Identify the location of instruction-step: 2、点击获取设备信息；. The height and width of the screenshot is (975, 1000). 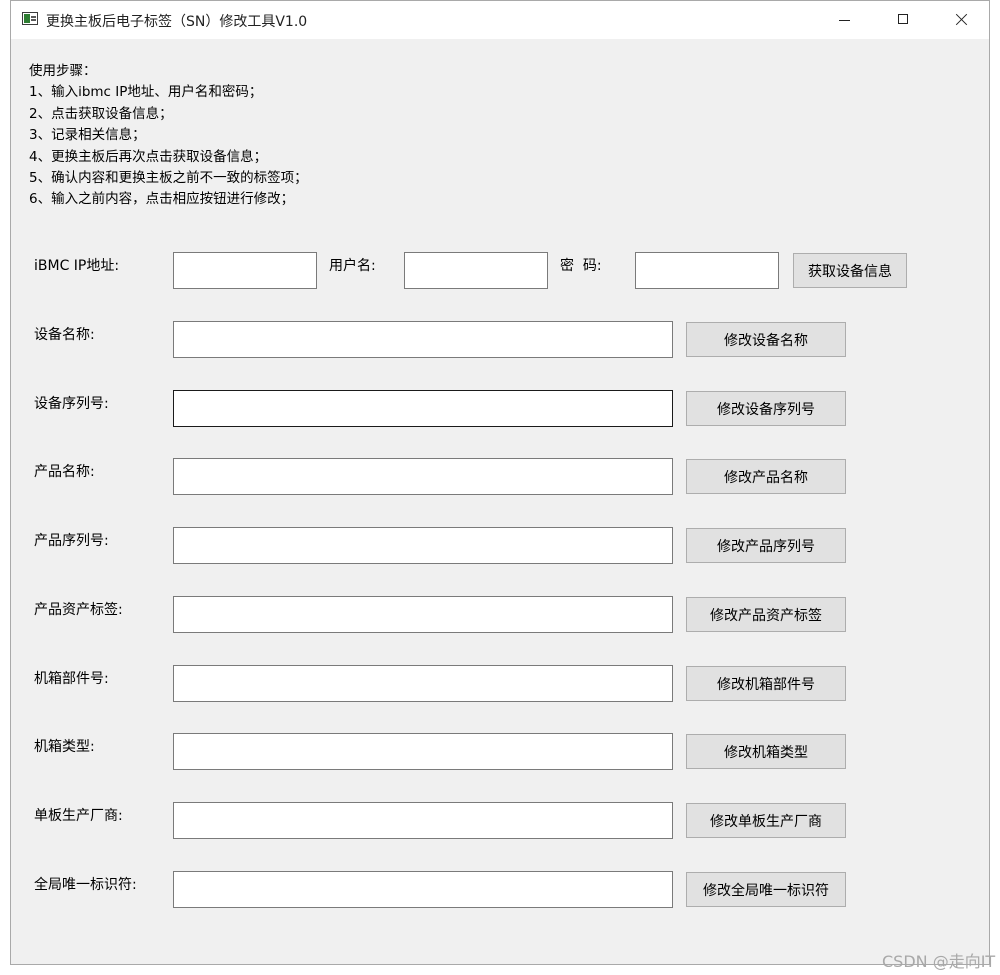
(101, 113).